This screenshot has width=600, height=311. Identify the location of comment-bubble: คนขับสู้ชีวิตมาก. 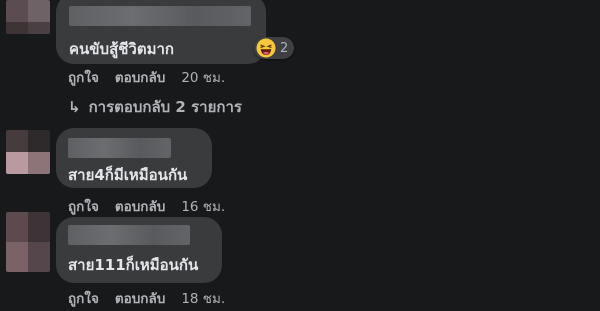
(161, 32).